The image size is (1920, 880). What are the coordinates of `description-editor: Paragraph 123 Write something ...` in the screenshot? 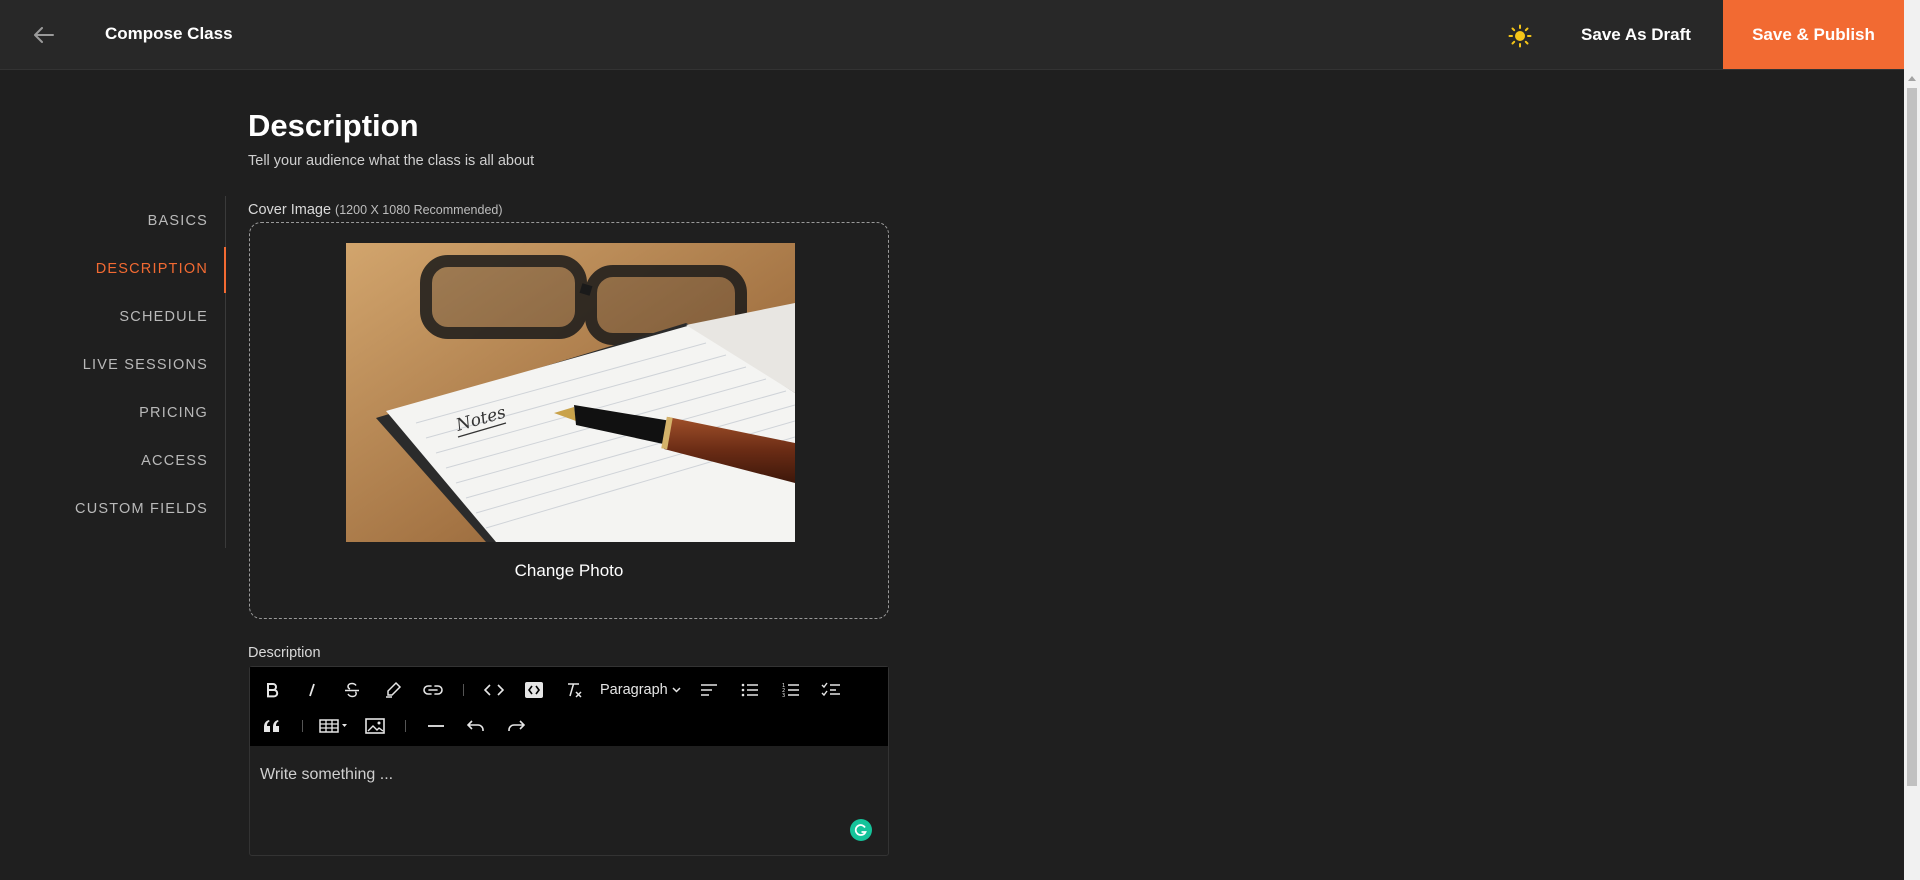 It's located at (569, 761).